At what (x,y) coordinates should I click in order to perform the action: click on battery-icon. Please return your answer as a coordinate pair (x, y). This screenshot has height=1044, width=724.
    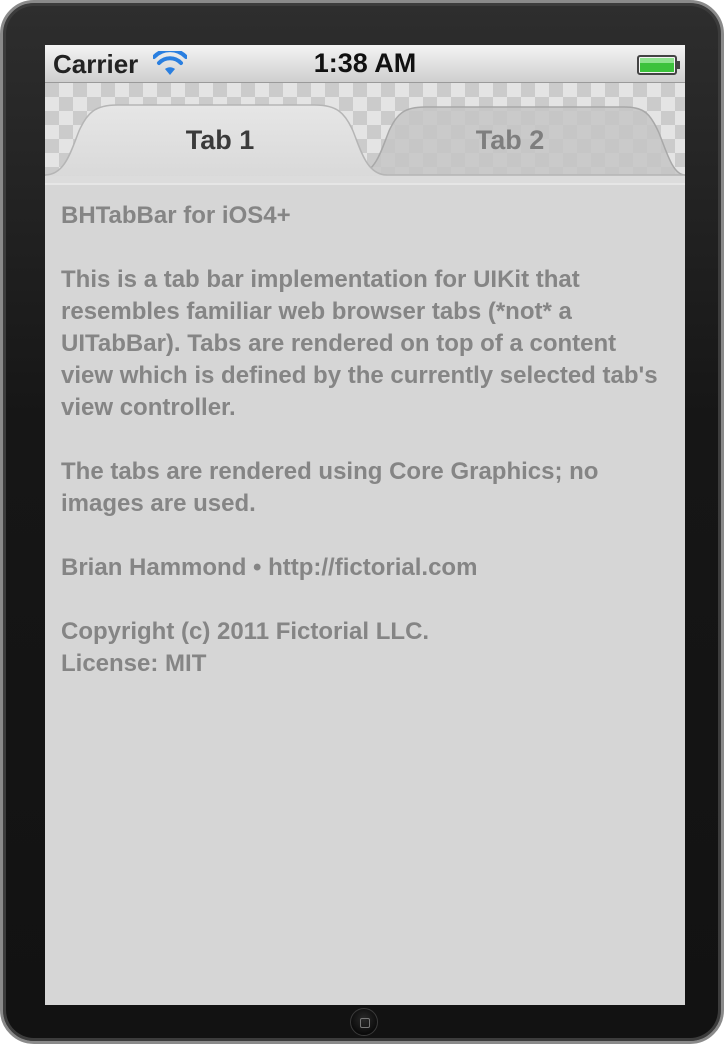
    Looking at the image, I should click on (658, 65).